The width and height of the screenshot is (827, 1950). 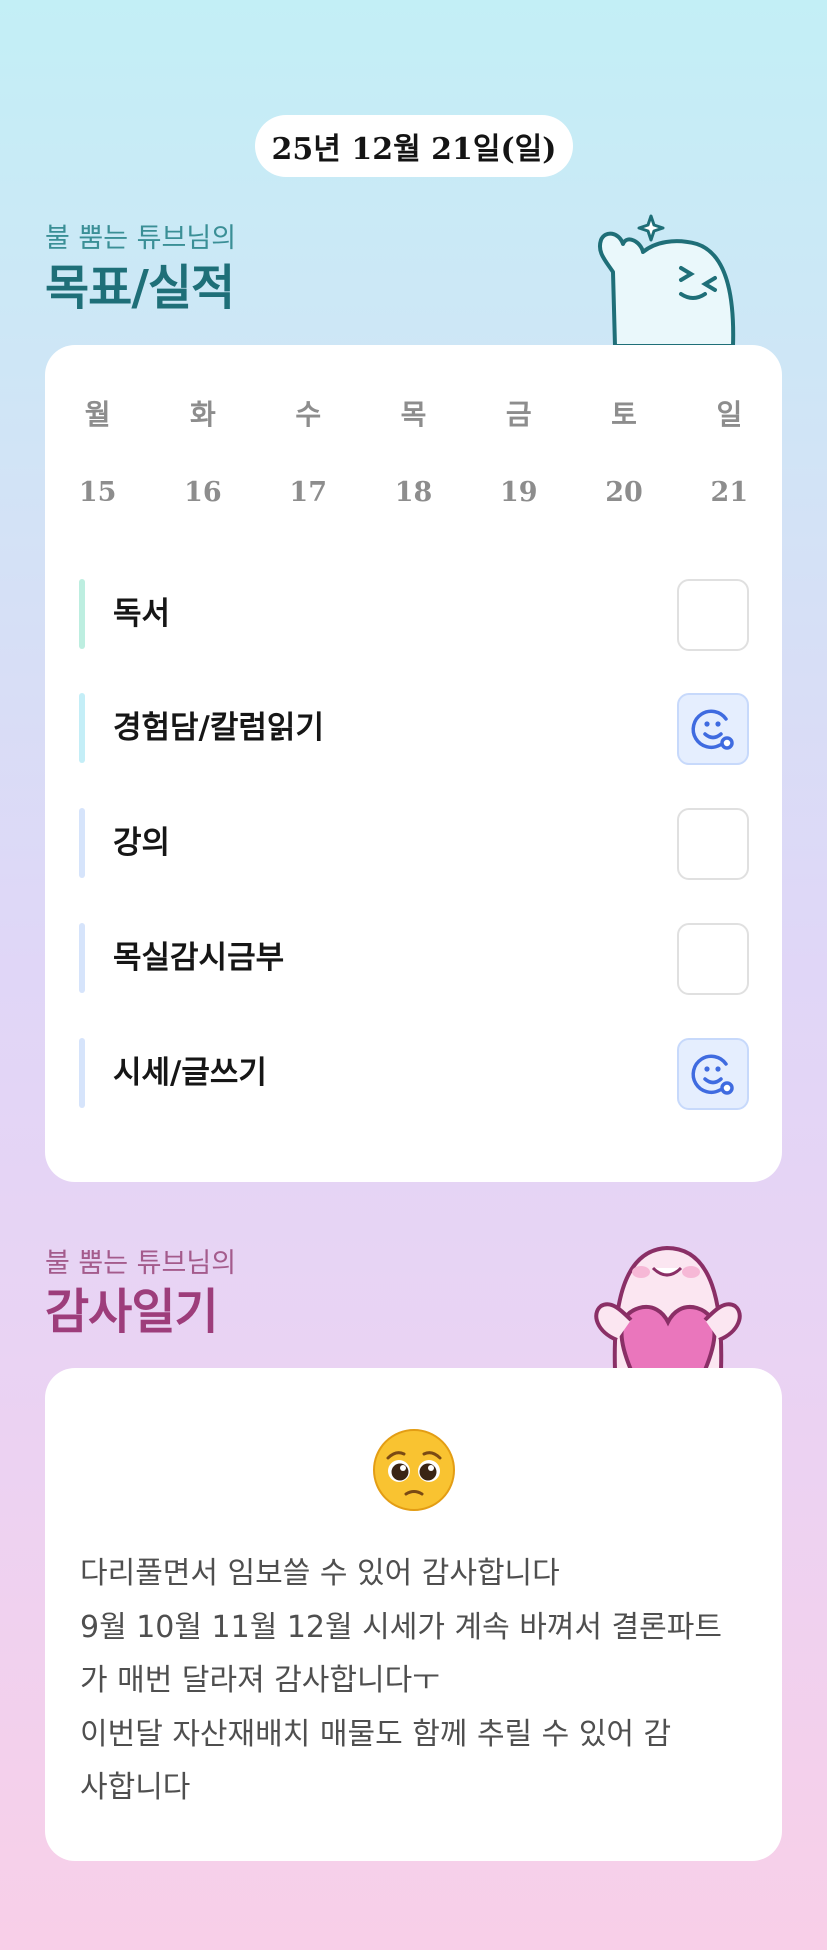 I want to click on goal-item: 시세/글쓰기, so click(x=414, y=1074).